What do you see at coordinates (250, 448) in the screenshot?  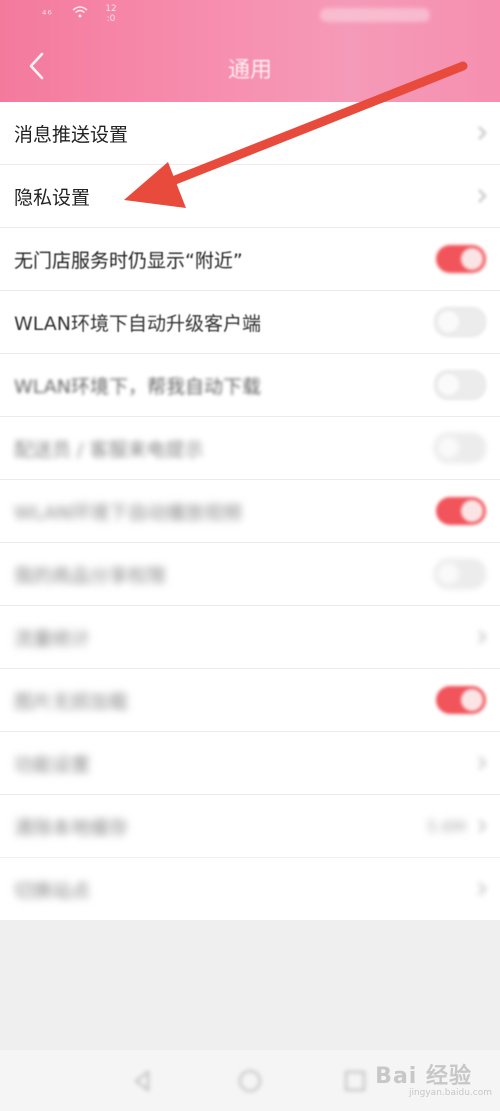 I see `settings-item-call-alert: 配送员 / 客服来电提示` at bounding box center [250, 448].